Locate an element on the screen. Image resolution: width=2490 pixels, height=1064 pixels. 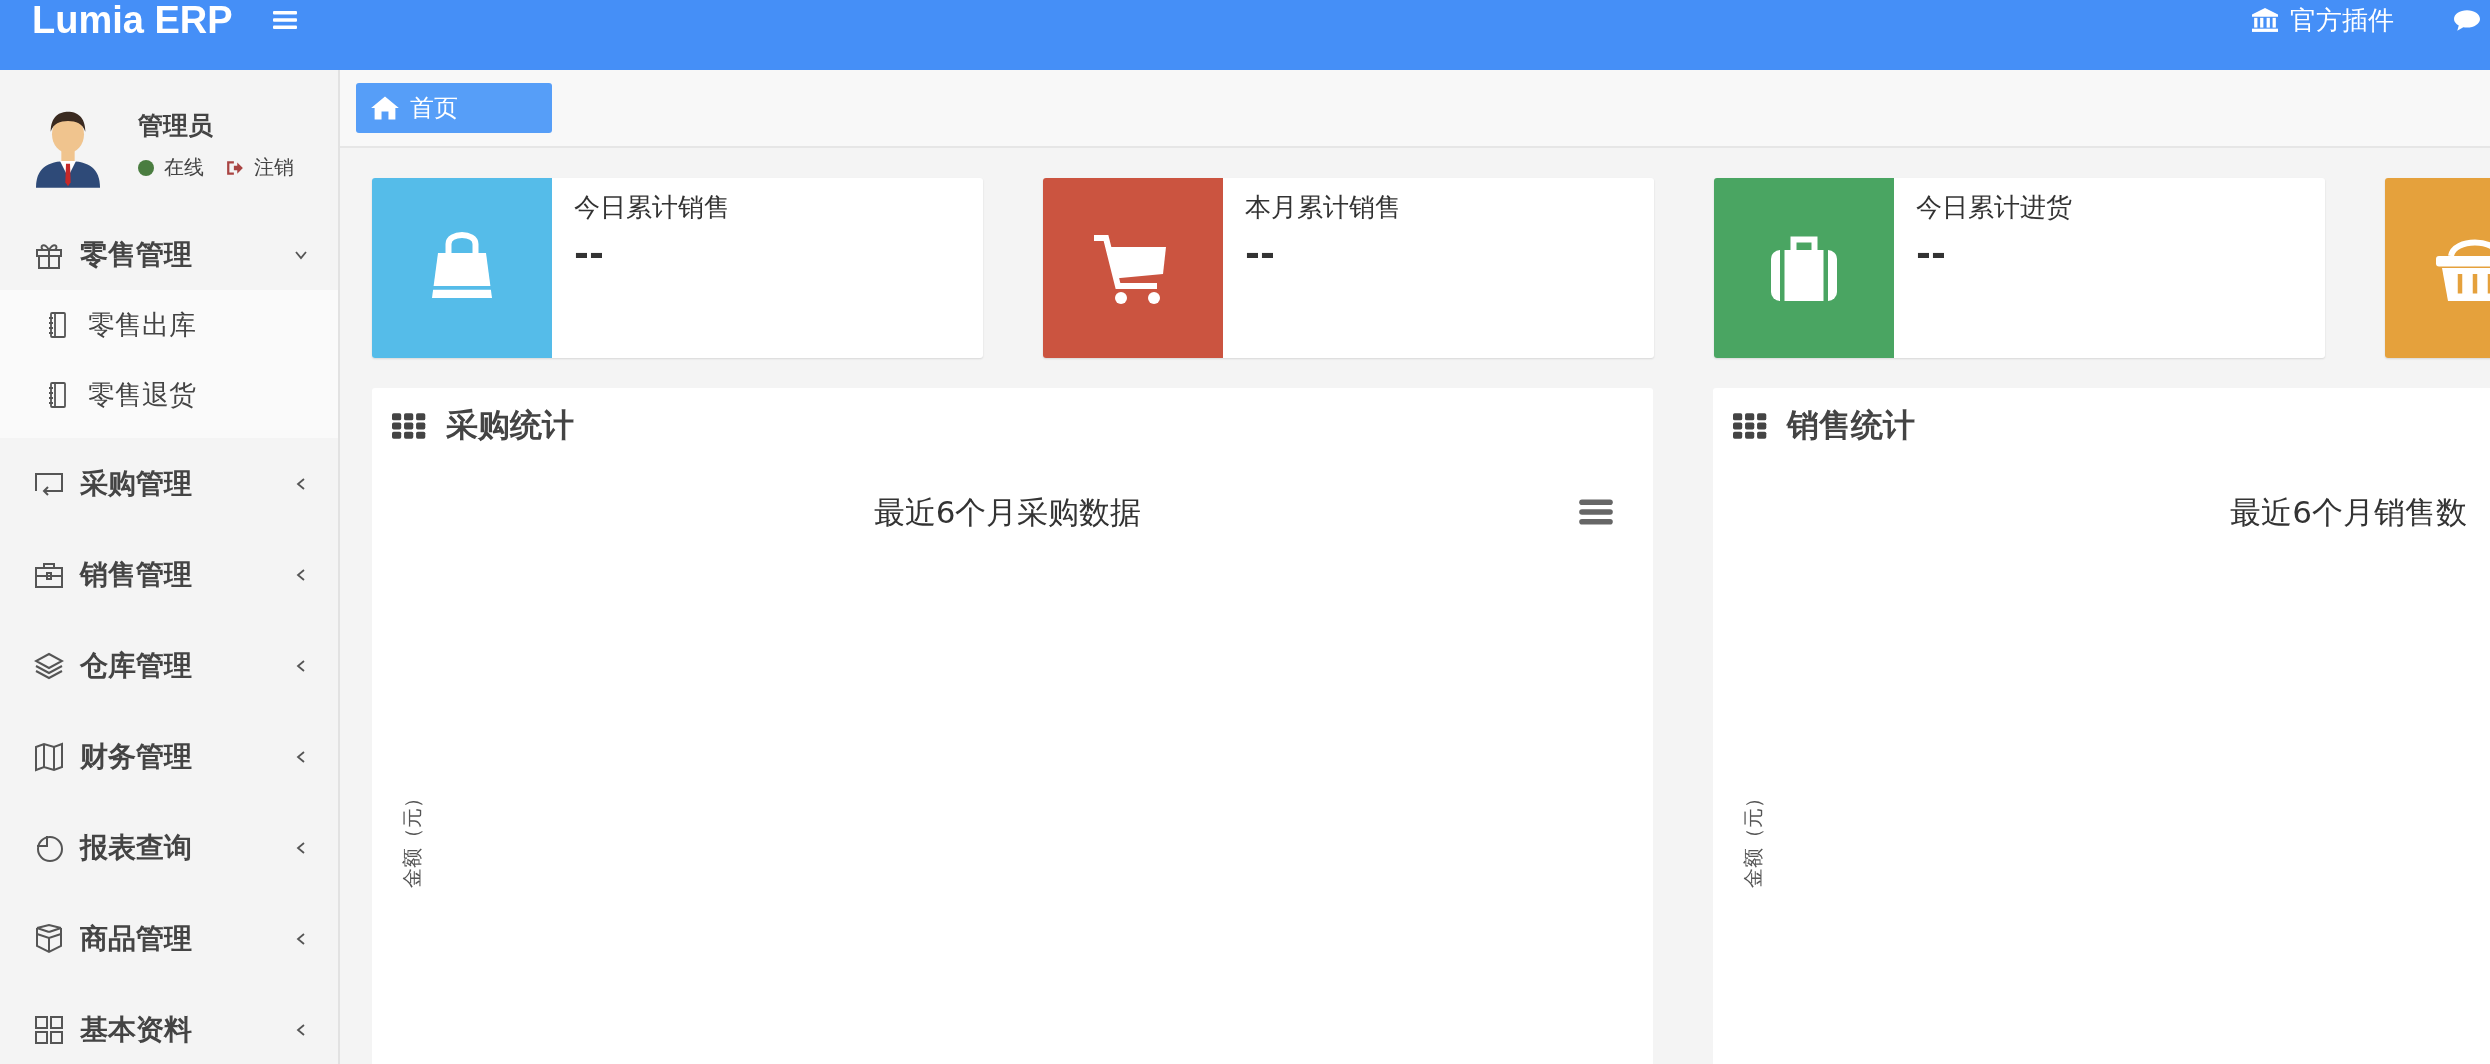
logout-link: 注销 is located at coordinates (260, 167).